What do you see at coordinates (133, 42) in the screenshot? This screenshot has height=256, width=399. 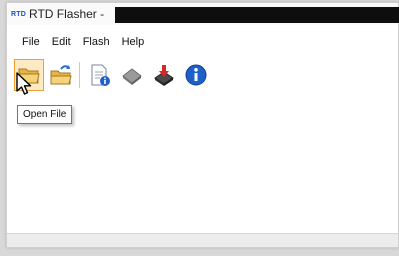 I see `menu-help: Help` at bounding box center [133, 42].